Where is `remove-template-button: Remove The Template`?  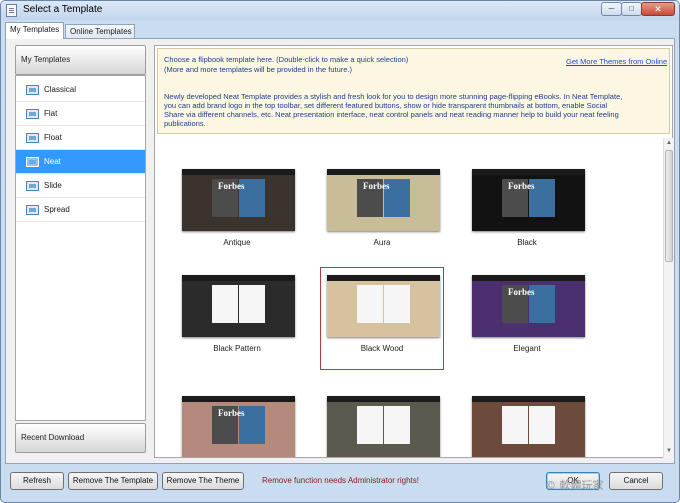
remove-template-button: Remove The Template is located at coordinates (113, 481).